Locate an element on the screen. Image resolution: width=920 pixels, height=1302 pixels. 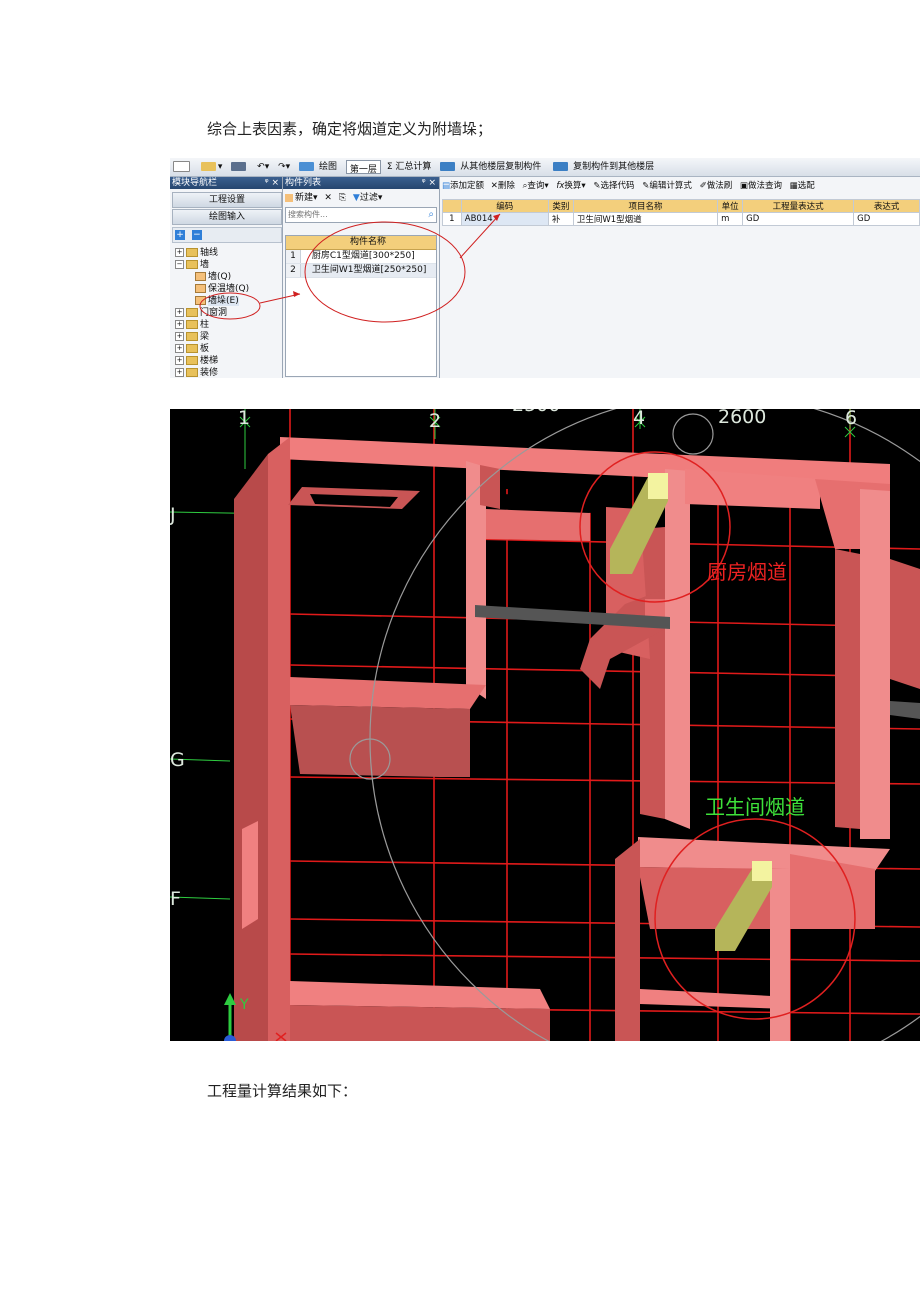
axis-label-2: 2 is located at coordinates (435, 421).